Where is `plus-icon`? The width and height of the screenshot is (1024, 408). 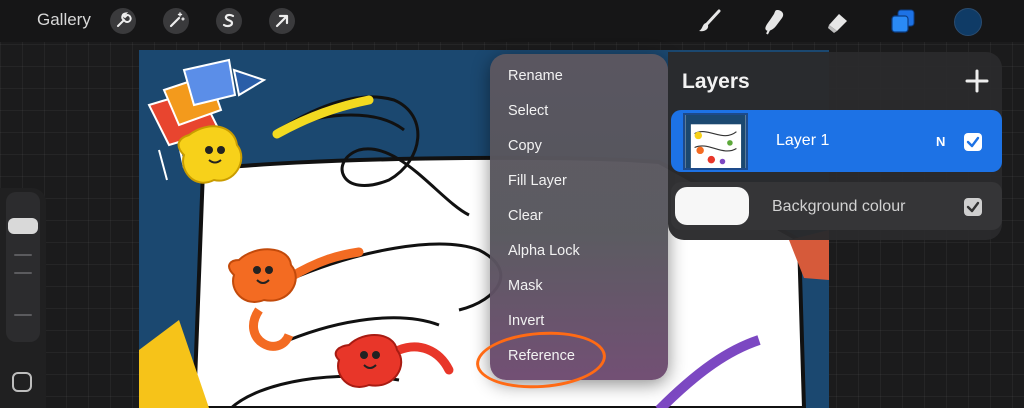
plus-icon is located at coordinates (977, 81).